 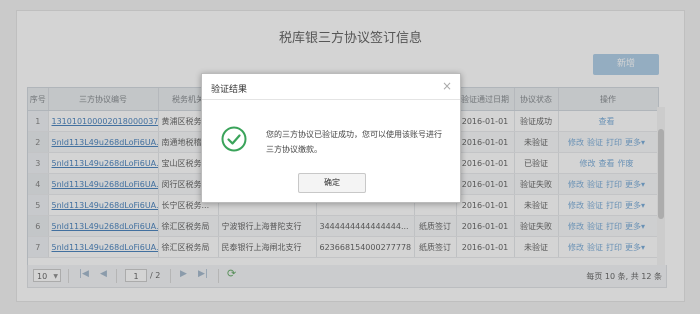 I want to click on dialog-title: 验证结果, so click(x=229, y=90).